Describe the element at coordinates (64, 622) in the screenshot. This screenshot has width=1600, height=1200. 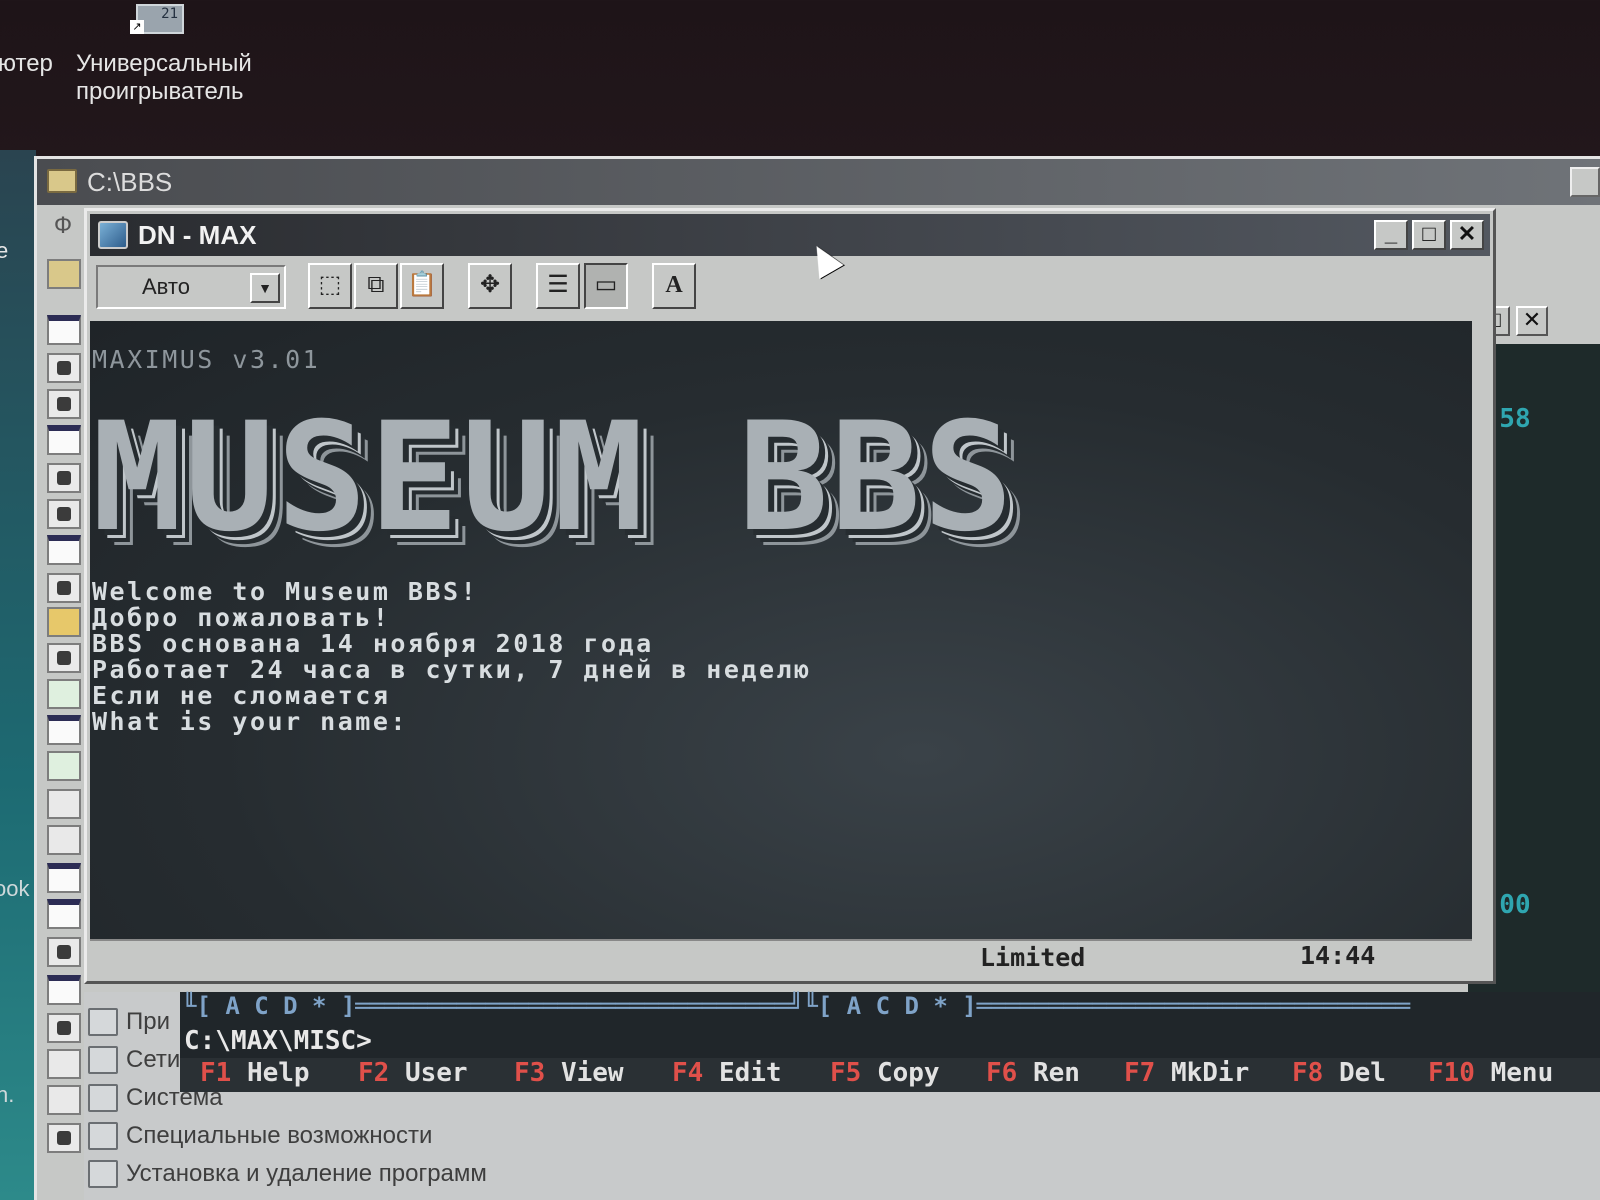
I see `settings-file-icon` at that location.